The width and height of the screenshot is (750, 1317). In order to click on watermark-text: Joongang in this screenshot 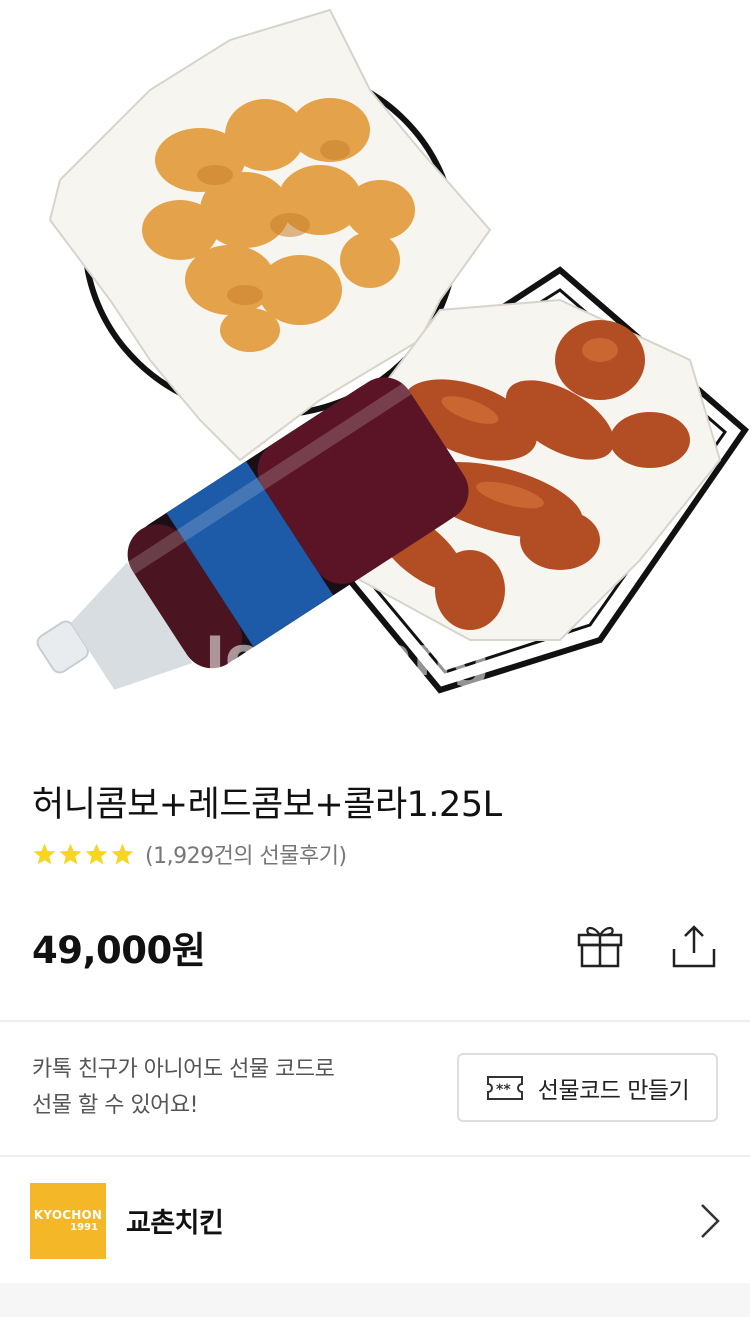, I will do `click(345, 656)`.